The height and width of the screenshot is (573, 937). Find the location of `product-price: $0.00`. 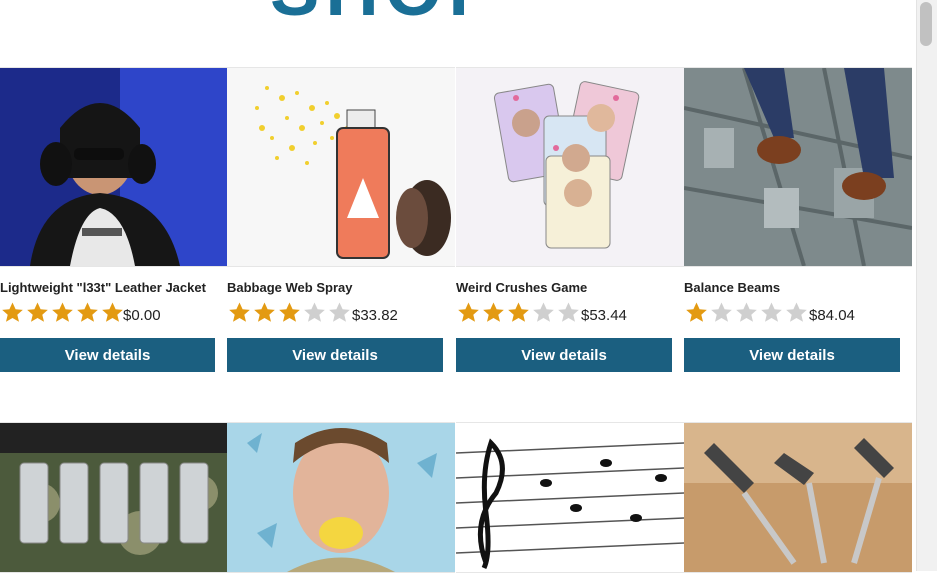

product-price: $0.00 is located at coordinates (142, 315).